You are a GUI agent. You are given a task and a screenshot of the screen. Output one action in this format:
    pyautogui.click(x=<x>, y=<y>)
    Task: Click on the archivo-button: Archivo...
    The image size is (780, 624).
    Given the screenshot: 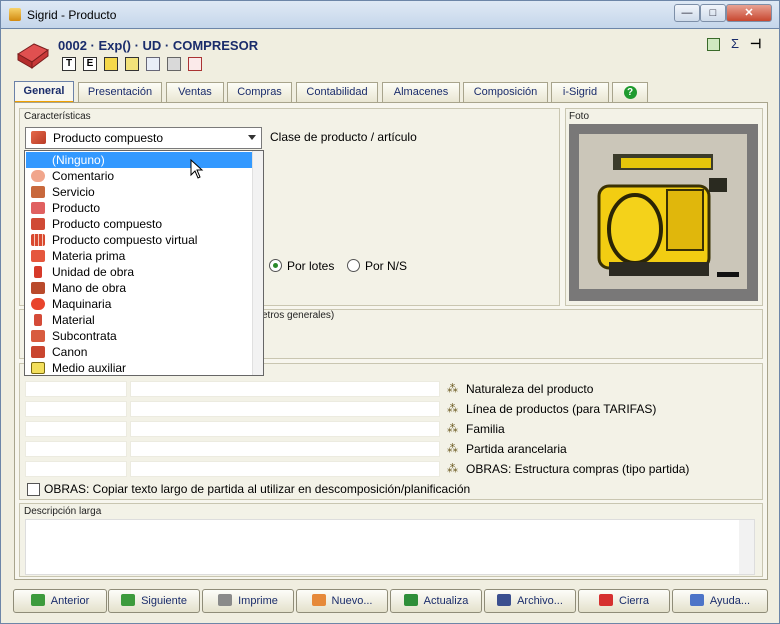 What is the action you would take?
    pyautogui.click(x=530, y=601)
    